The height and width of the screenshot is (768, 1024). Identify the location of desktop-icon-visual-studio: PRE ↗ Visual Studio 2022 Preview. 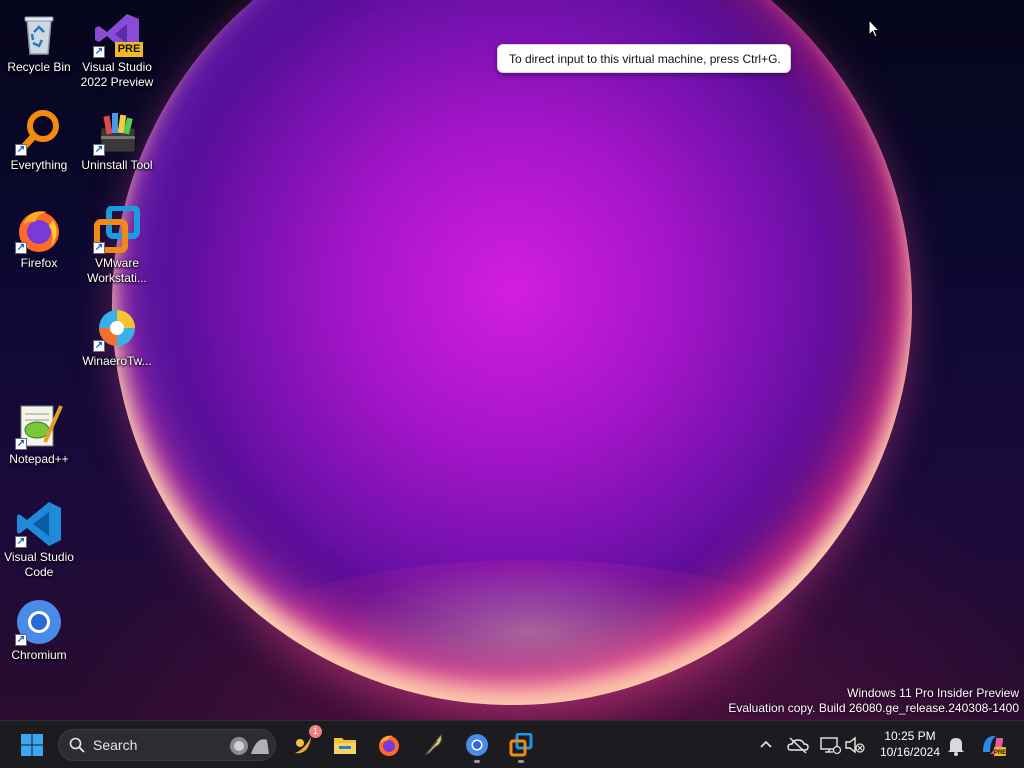
(117, 47).